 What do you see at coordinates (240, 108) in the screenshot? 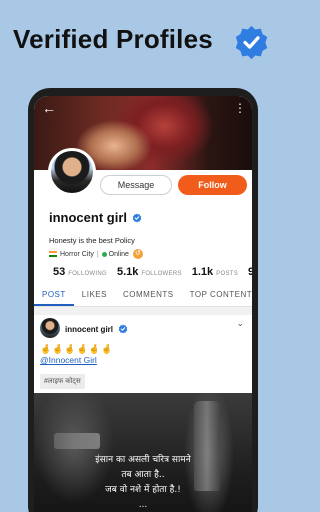
I see `more-vert-icon: ⋮` at bounding box center [240, 108].